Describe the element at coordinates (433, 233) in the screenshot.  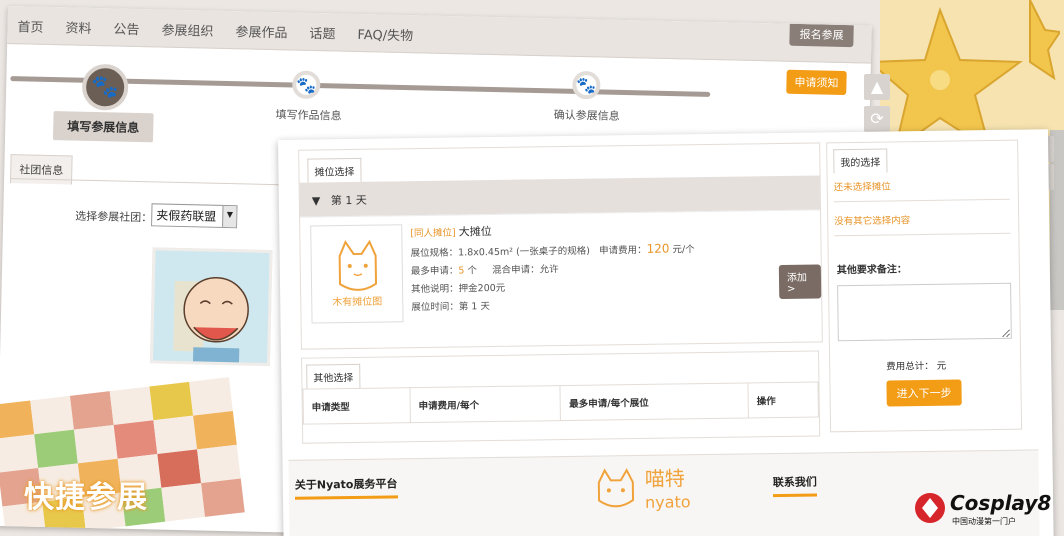
I see `booth-tag: [同人摊位]` at that location.